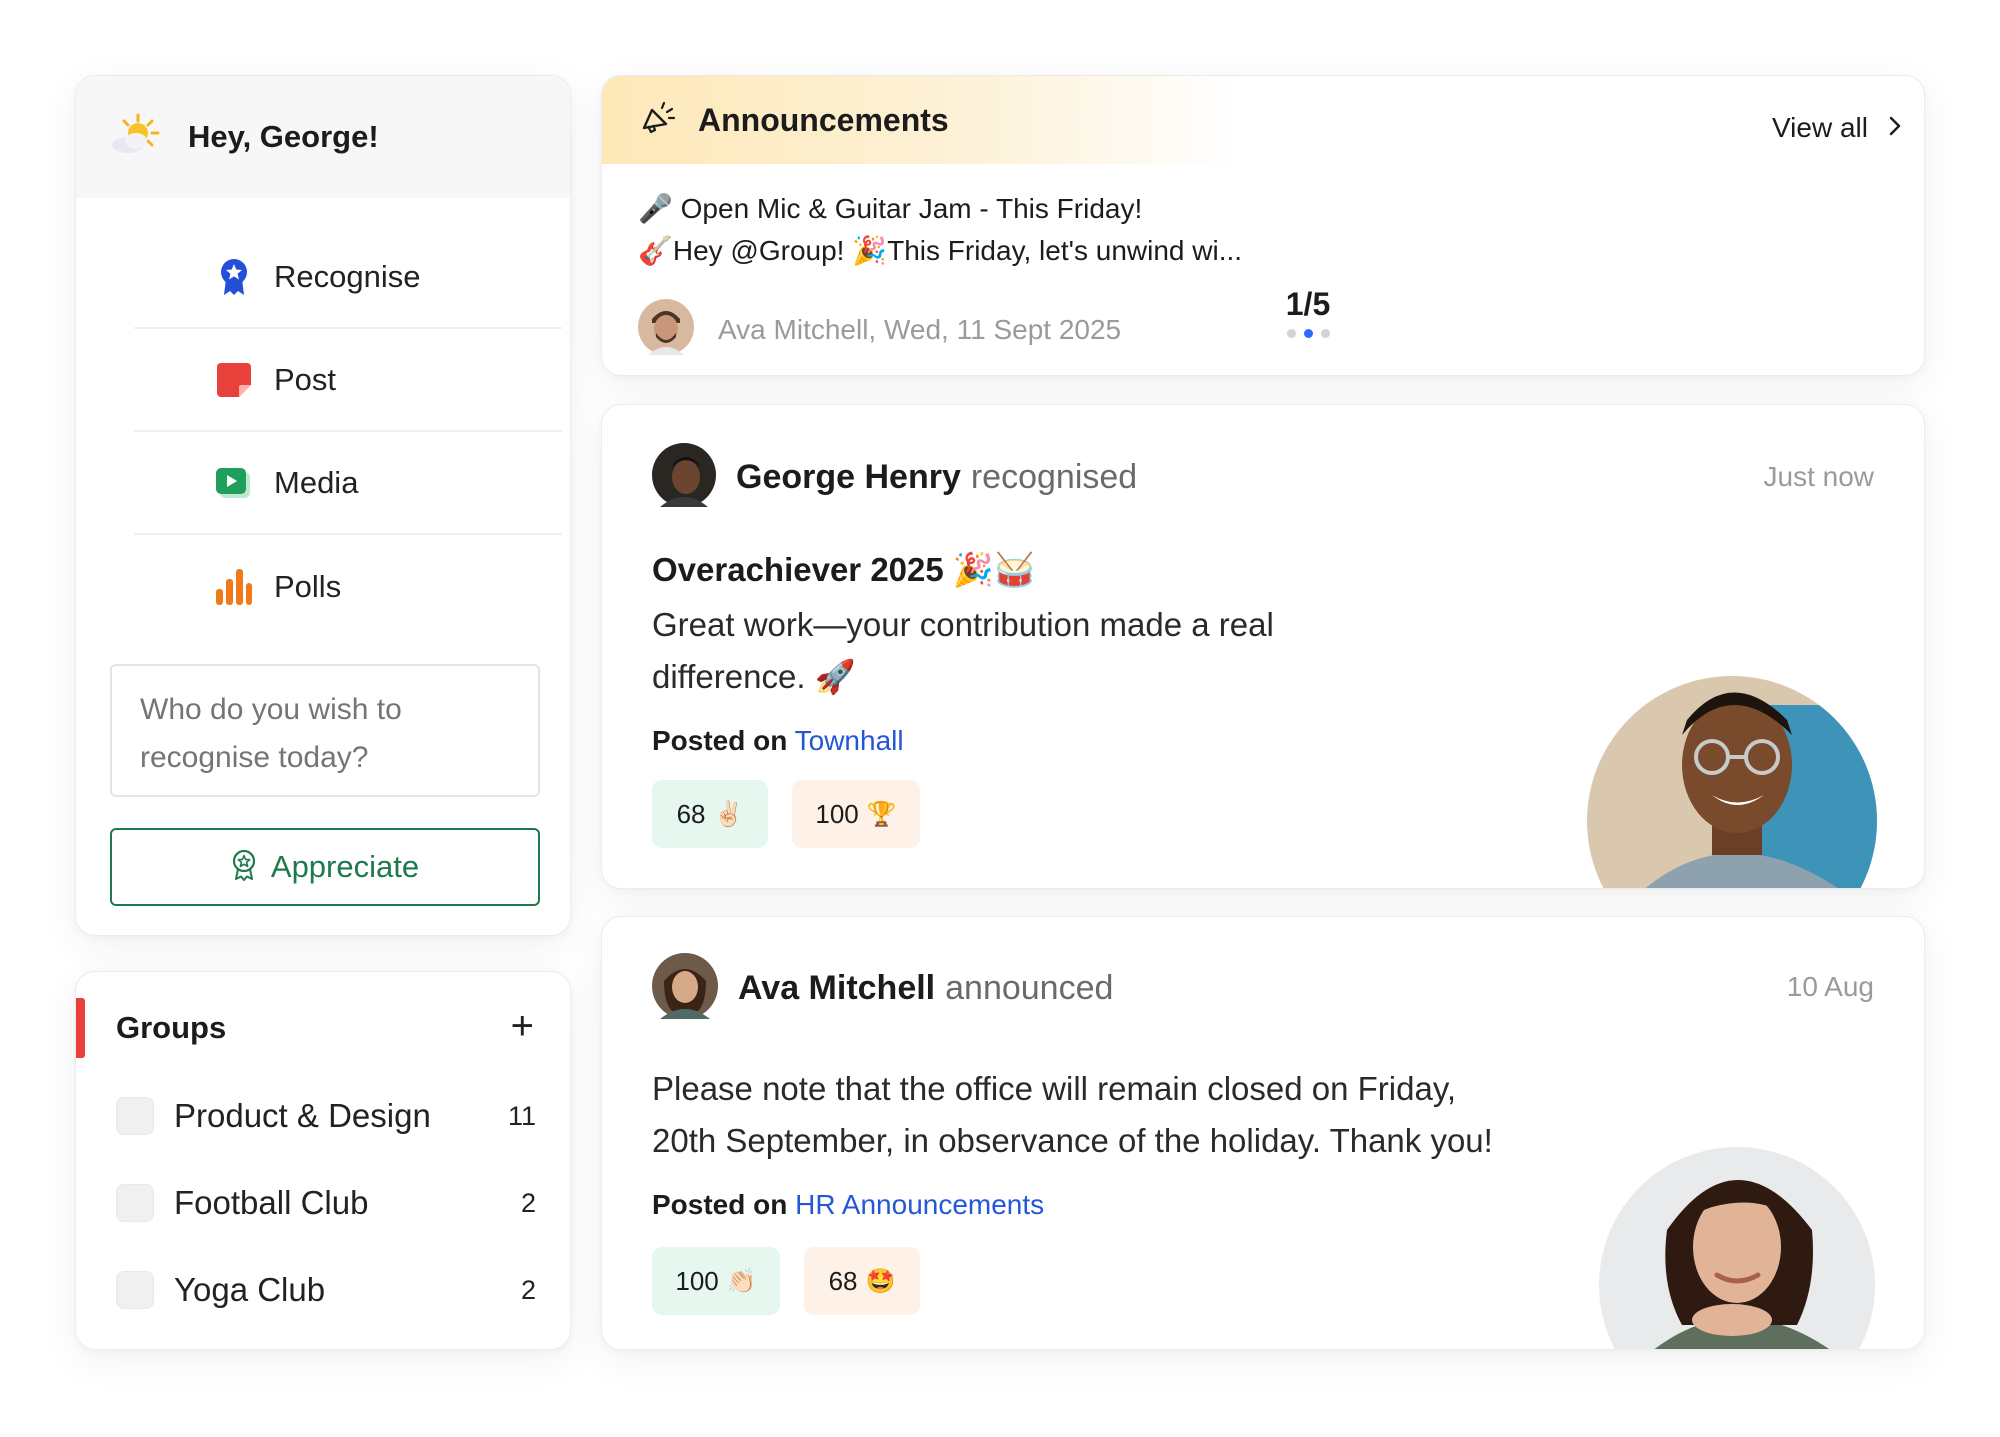 This screenshot has height=1437, width=2000. Describe the element at coordinates (848, 477) in the screenshot. I see `post-author-name: George Henry` at that location.